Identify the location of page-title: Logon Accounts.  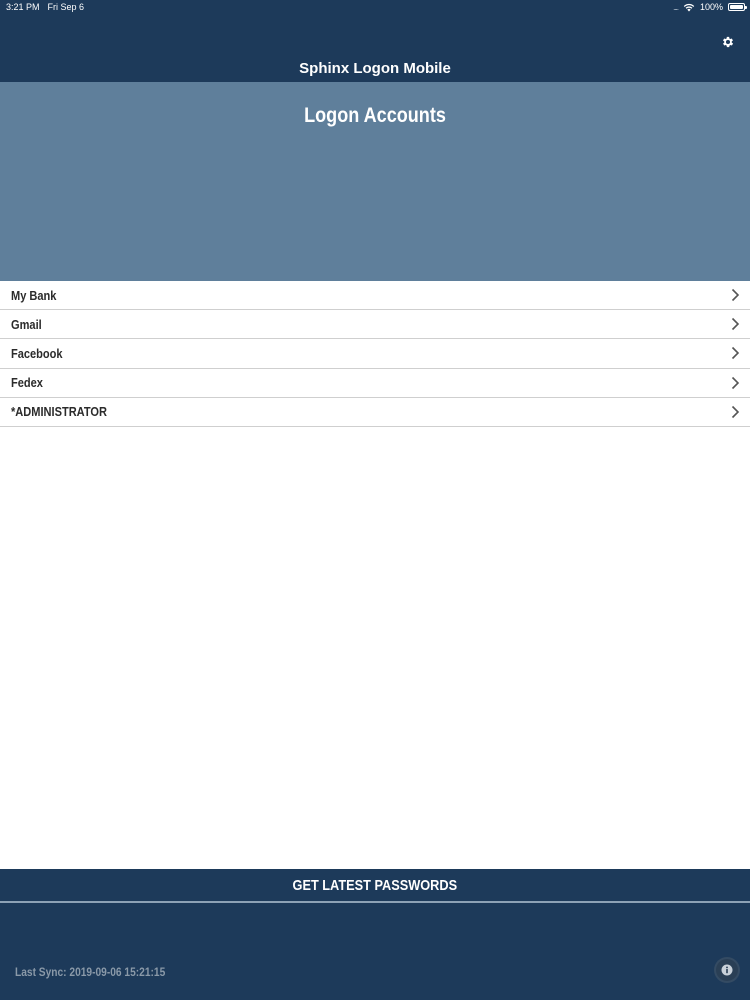
(375, 115).